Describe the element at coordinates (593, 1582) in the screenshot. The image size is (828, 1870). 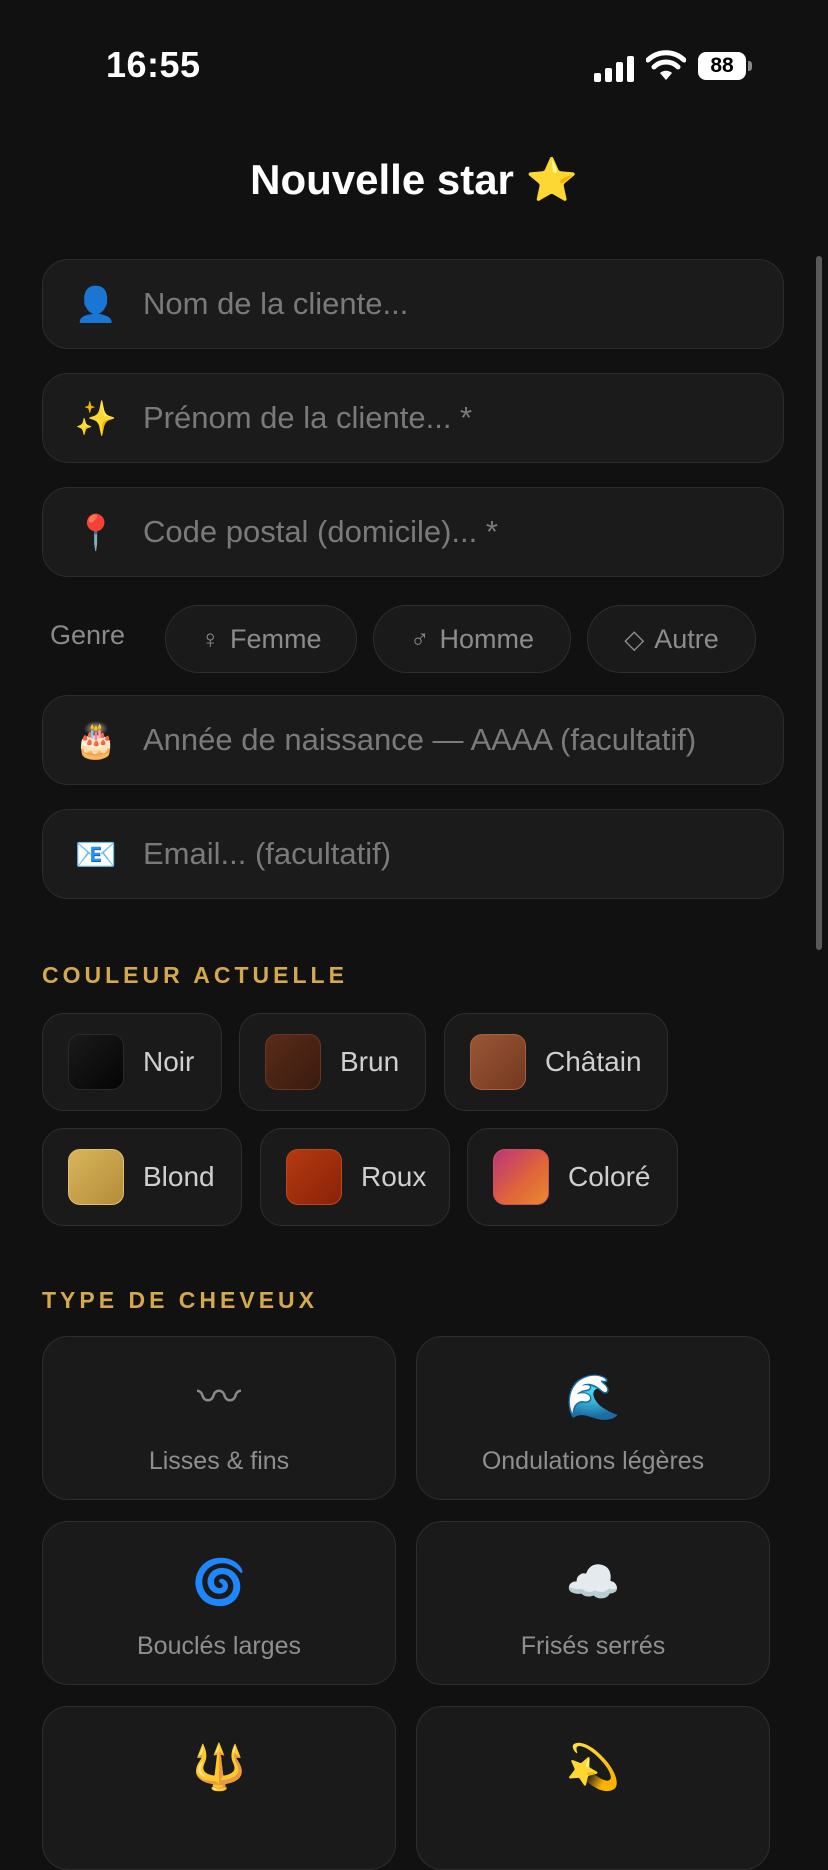
I see `cloud-icon: ☁️` at that location.